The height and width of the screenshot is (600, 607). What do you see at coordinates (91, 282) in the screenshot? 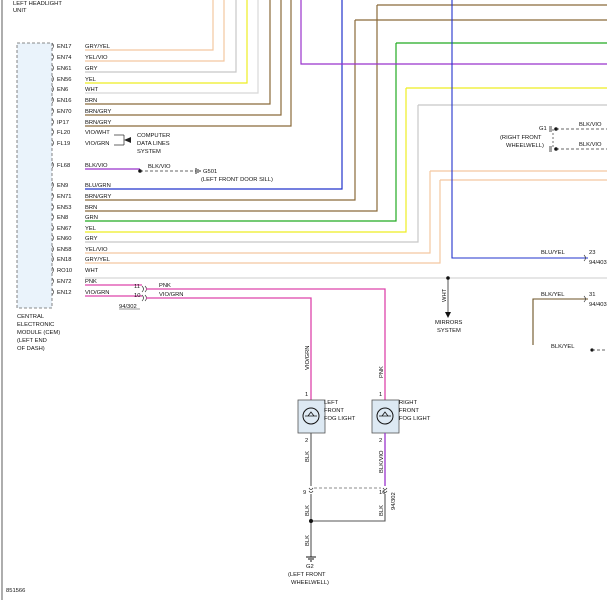
I see `cem-wire-en72: PNK` at bounding box center [91, 282].